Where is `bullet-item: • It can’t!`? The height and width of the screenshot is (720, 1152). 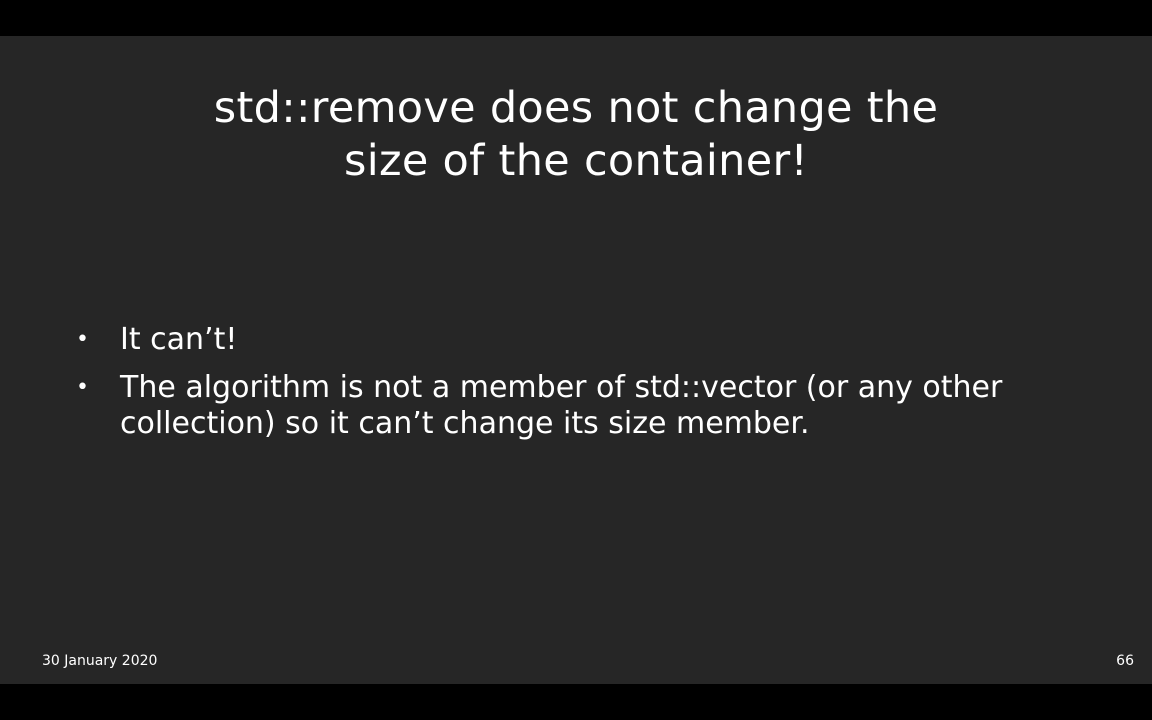
bullet-item: • It can’t! is located at coordinates (560, 340).